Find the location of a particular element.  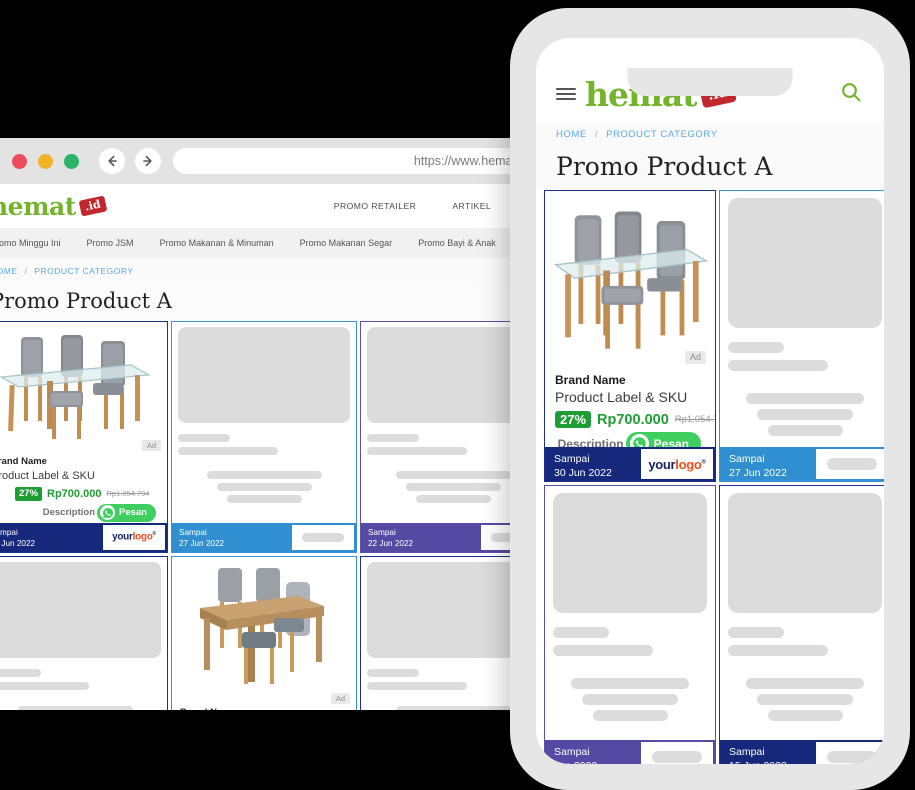

product-card-body: Ad Brand Name is located at coordinates (264, 633).